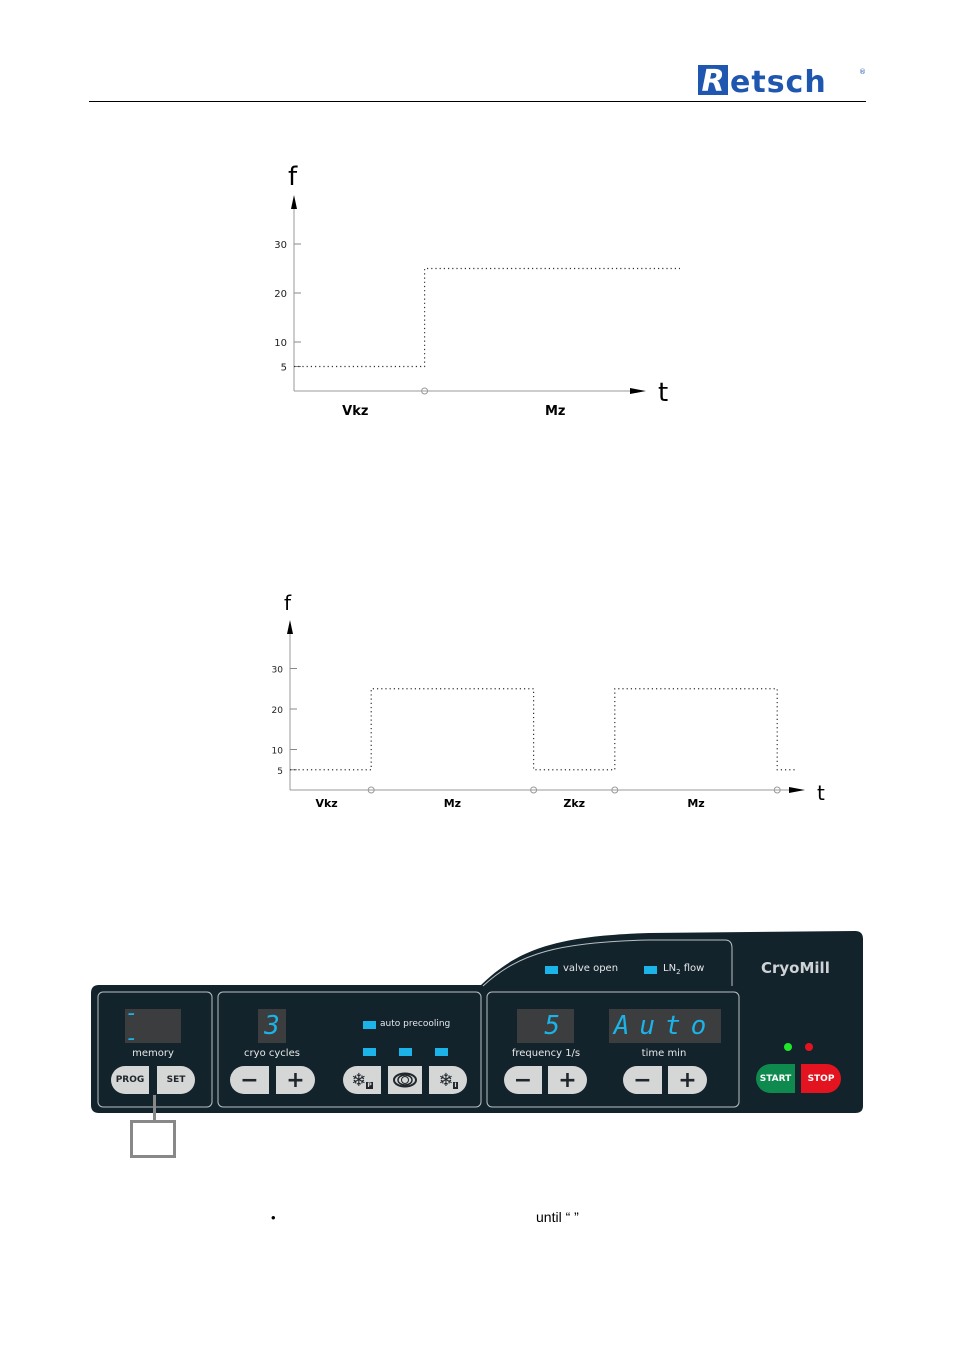 This screenshot has width=954, height=1350. Describe the element at coordinates (369, 1085) in the screenshot. I see `p-badge-icon: P` at that location.